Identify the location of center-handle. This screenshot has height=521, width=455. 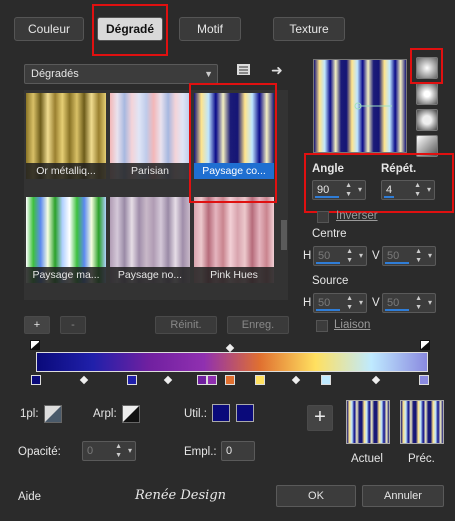
(360, 106).